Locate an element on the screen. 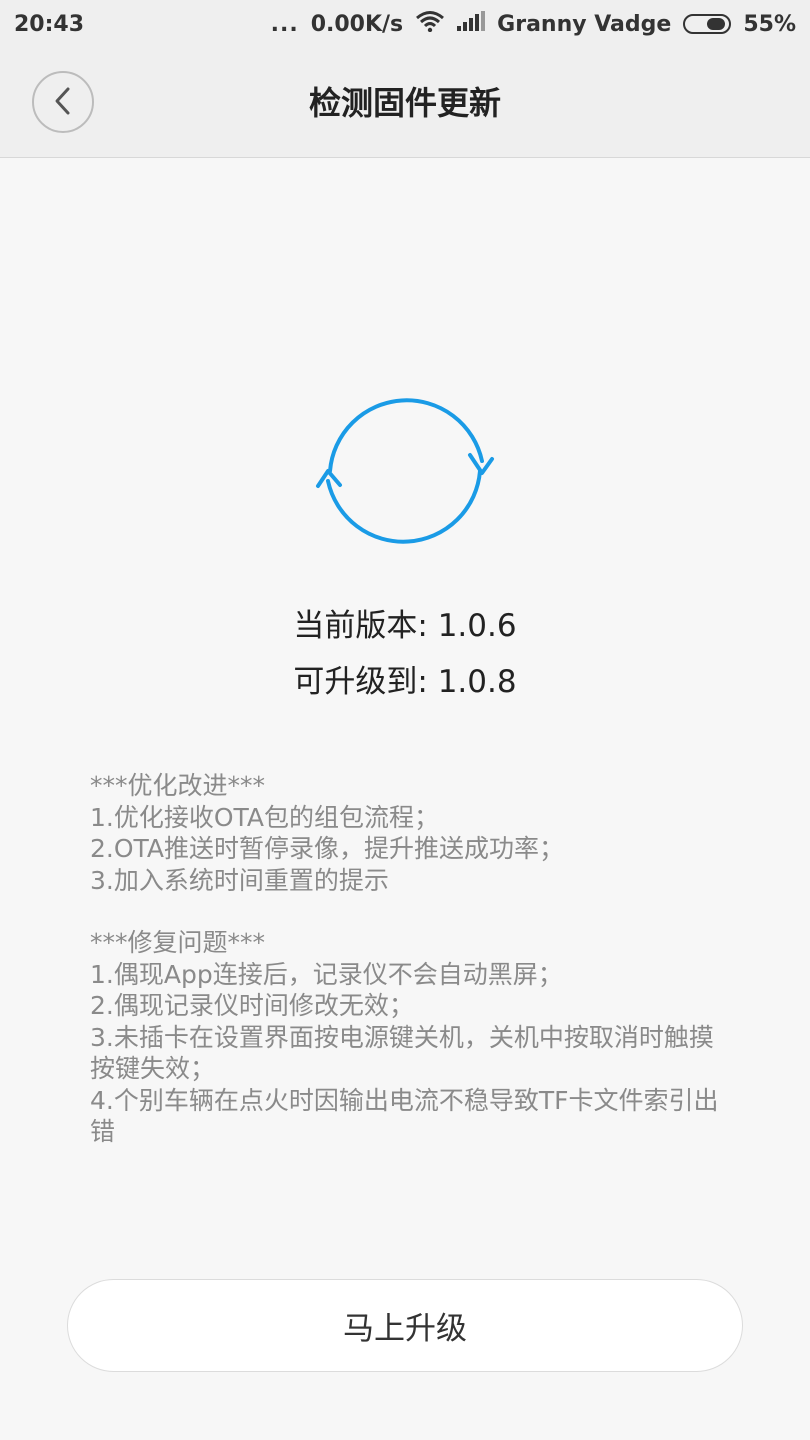 The width and height of the screenshot is (810, 1440). note-item: 4.个别车辆在点火时因输出电流不稳导致TF卡文件索引出错 is located at coordinates (404, 1116).